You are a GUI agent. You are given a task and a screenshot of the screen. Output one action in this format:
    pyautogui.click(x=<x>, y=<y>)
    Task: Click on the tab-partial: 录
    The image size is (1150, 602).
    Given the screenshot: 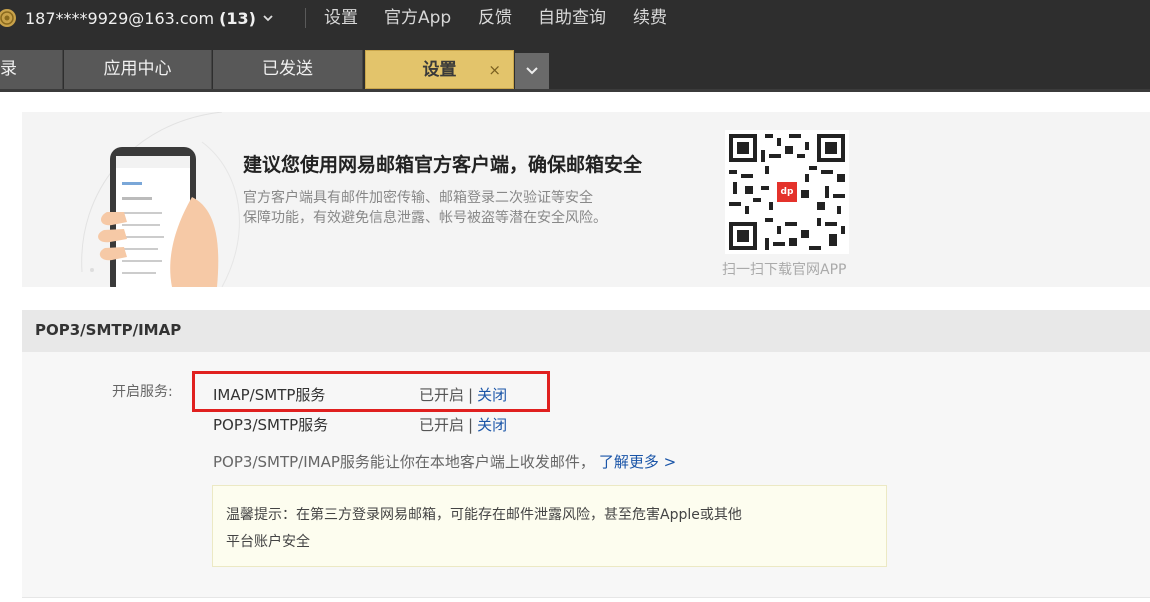 What is the action you would take?
    pyautogui.click(x=31, y=69)
    